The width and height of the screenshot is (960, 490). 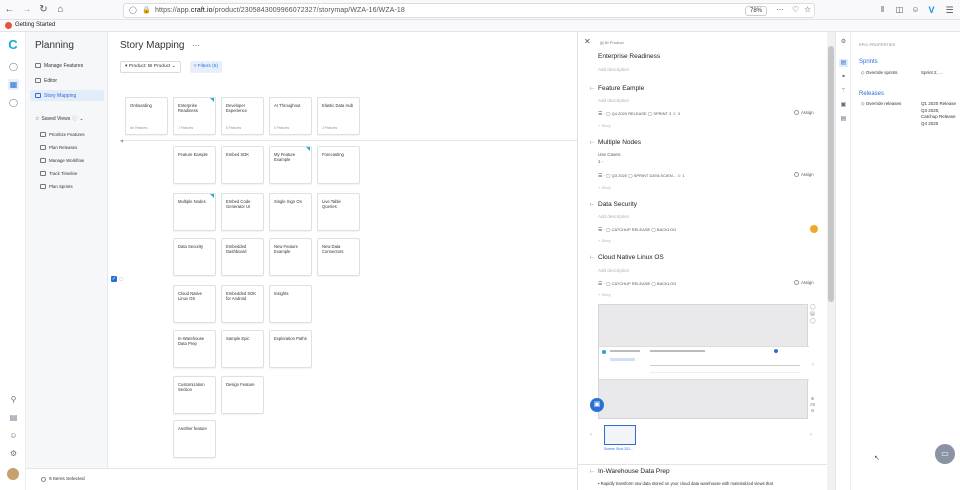 What do you see at coordinates (194, 165) in the screenshot?
I see `feature-card: Feature Eample` at bounding box center [194, 165].